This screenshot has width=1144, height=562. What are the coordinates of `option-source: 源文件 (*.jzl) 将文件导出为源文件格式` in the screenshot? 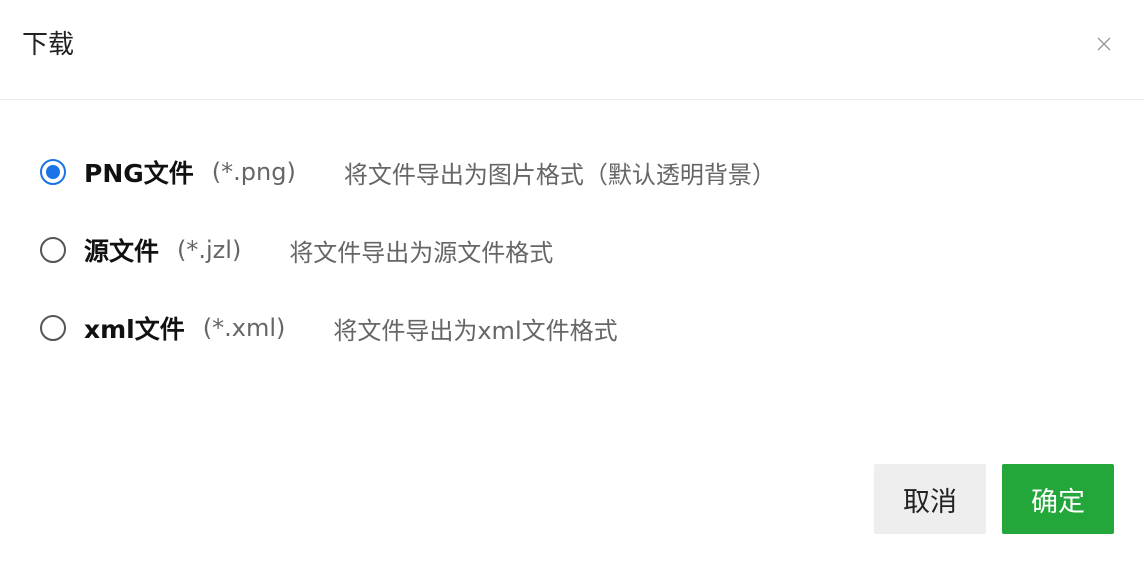 It's located at (296, 250).